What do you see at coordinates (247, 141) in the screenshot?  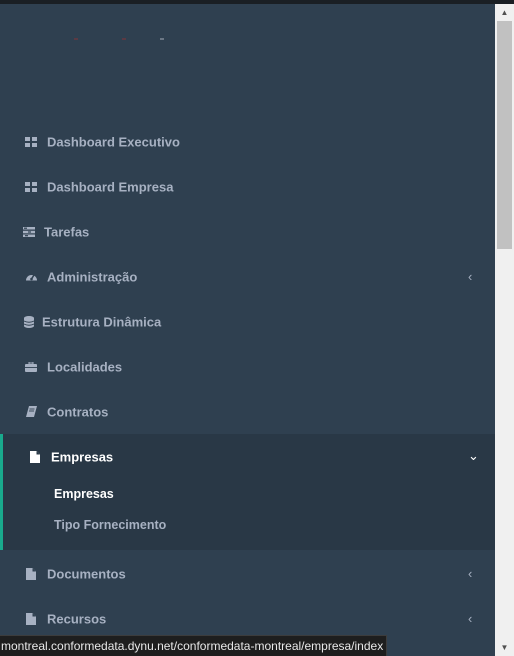 I see `sidebar-item-dashboard-executivo: Dashboard Executivo` at bounding box center [247, 141].